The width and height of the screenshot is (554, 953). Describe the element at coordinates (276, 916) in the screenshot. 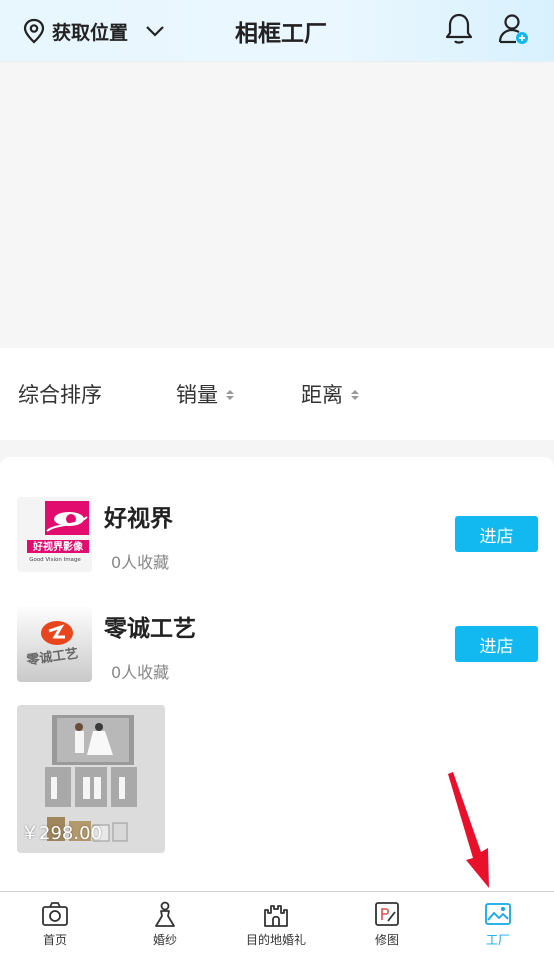

I see `castle-icon` at that location.